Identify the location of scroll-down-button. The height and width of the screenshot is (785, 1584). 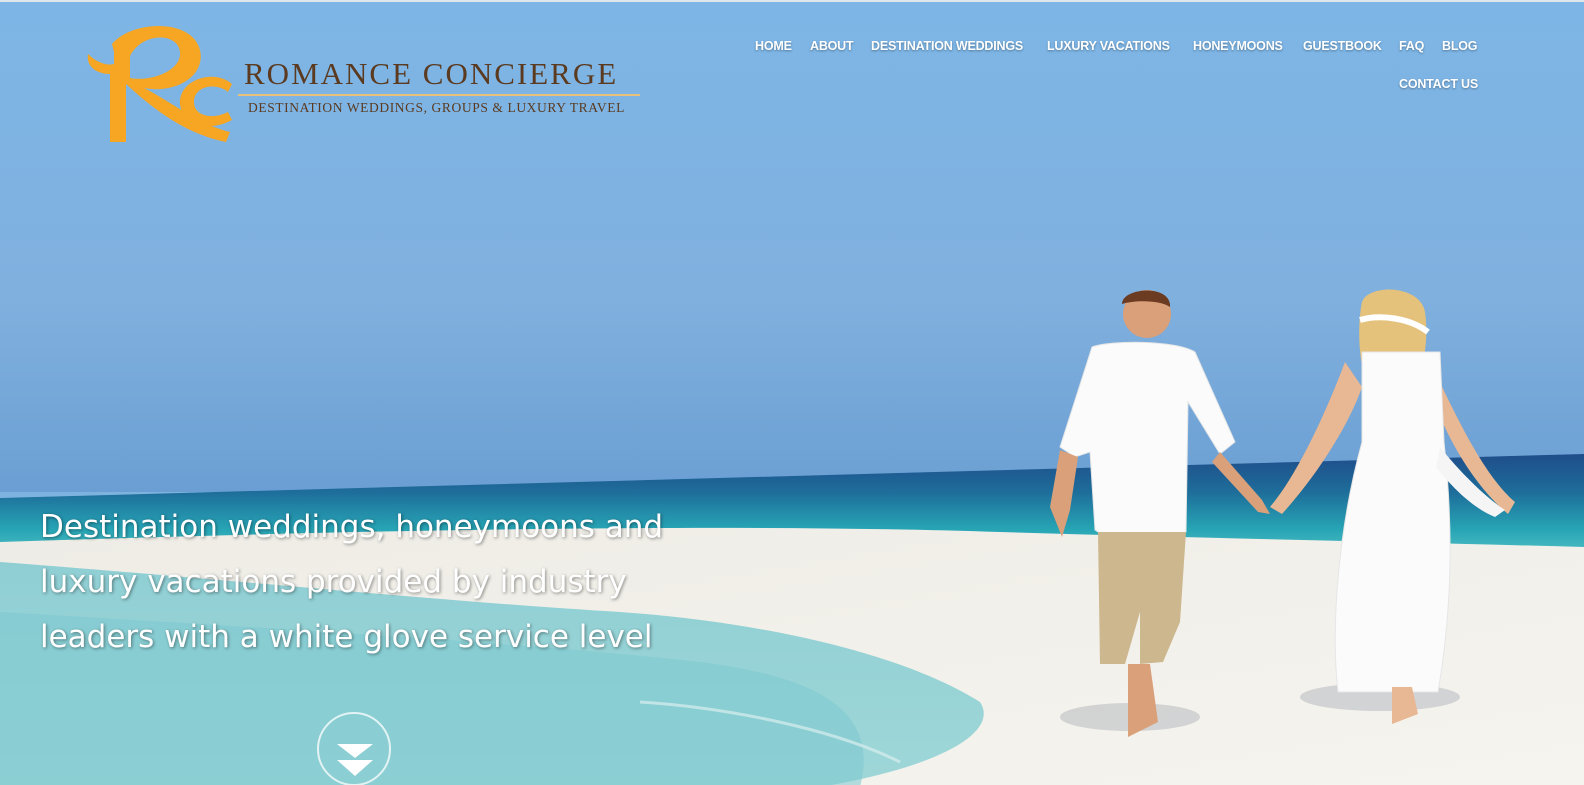
(354, 748).